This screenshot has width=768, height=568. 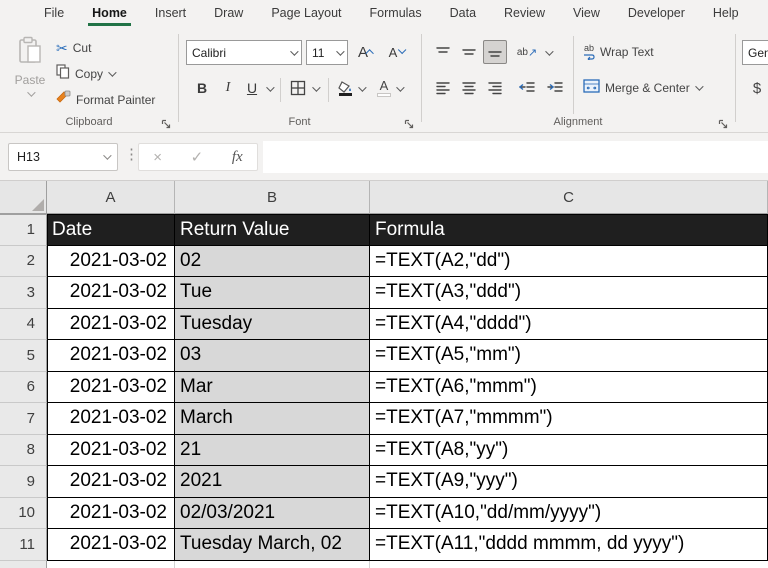 What do you see at coordinates (400, 87) in the screenshot?
I see `font-color-chevron-icon` at bounding box center [400, 87].